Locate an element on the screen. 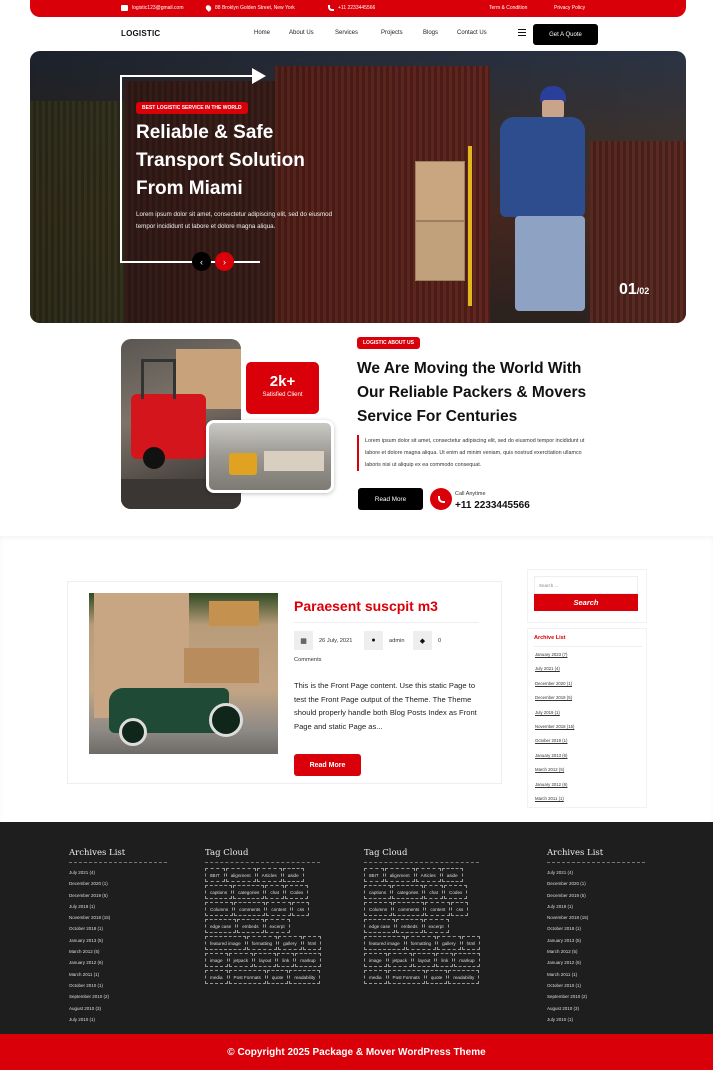 Image resolution: width=713 pixels, height=1070 pixels. archive-link: December 2019 (5) is located at coordinates (553, 697).